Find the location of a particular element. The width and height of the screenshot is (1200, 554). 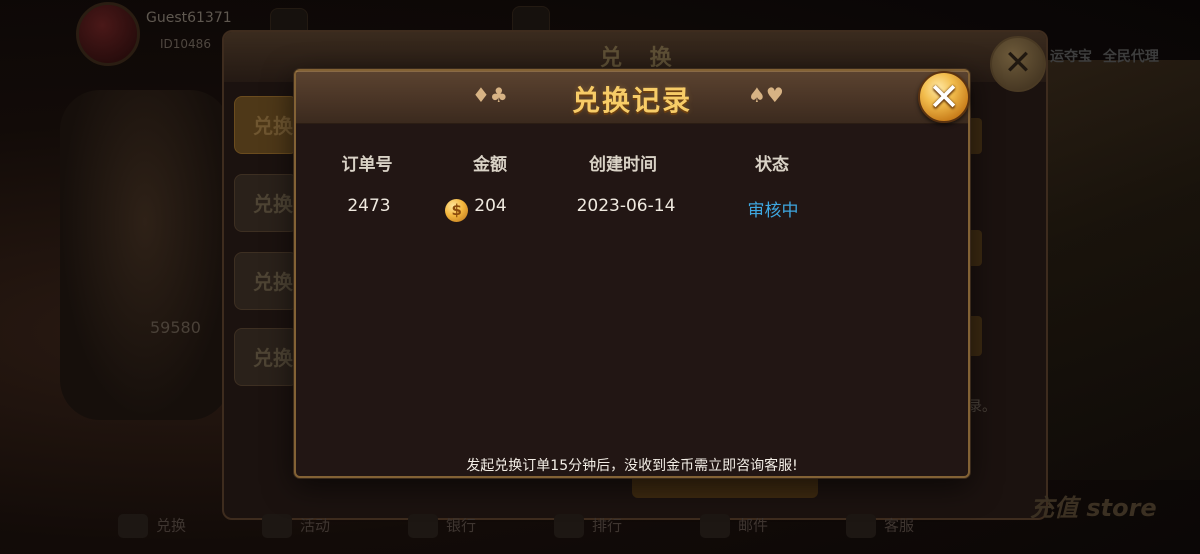

column-header-order-no: 订单号 is located at coordinates (367, 165).